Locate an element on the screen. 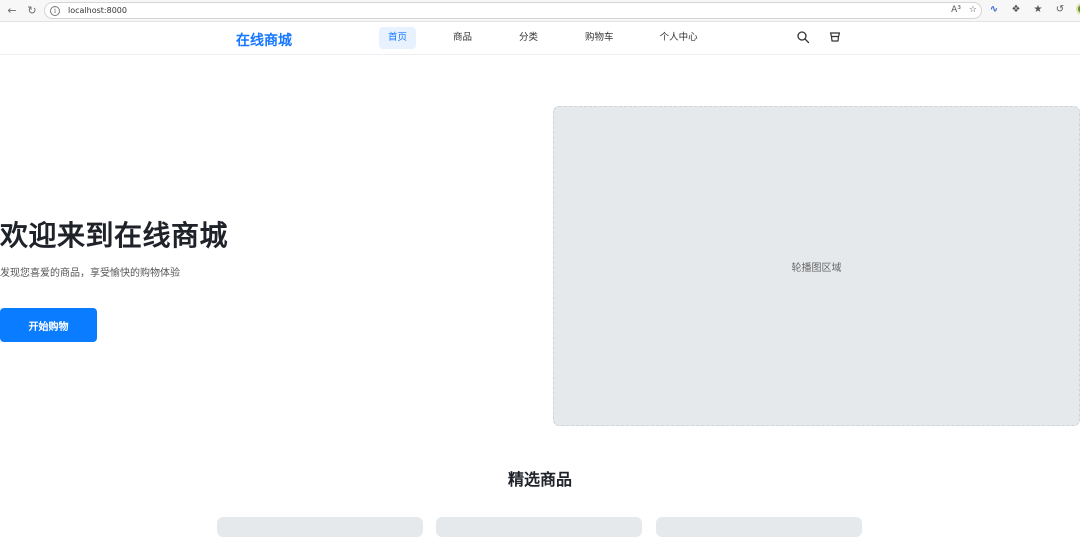  carousel-label: 轮播图区域 is located at coordinates (816, 268).